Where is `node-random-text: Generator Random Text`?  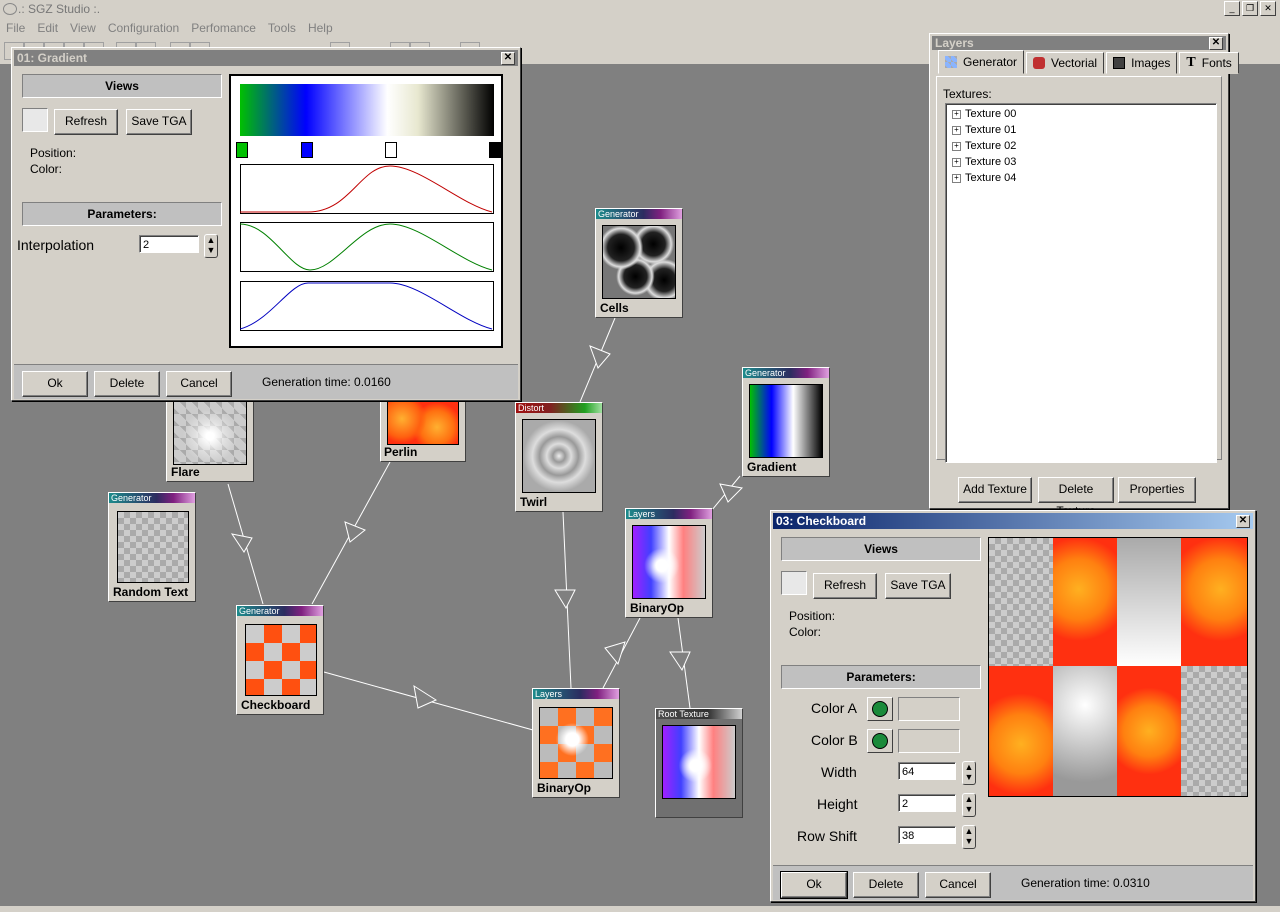
node-random-text: Generator Random Text is located at coordinates (152, 547).